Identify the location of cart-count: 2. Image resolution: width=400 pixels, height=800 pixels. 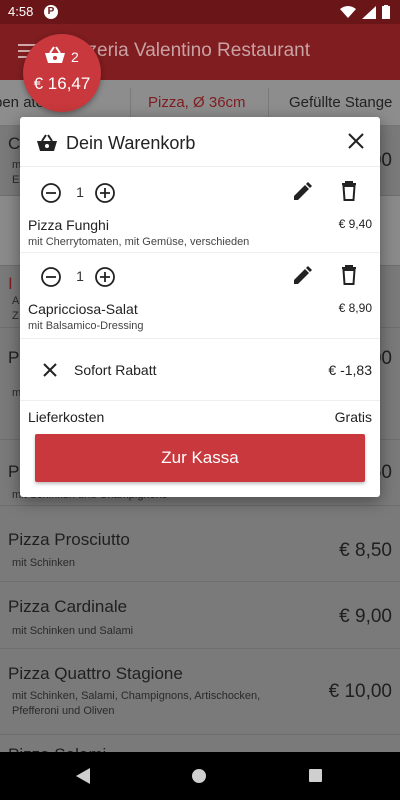
(75, 57).